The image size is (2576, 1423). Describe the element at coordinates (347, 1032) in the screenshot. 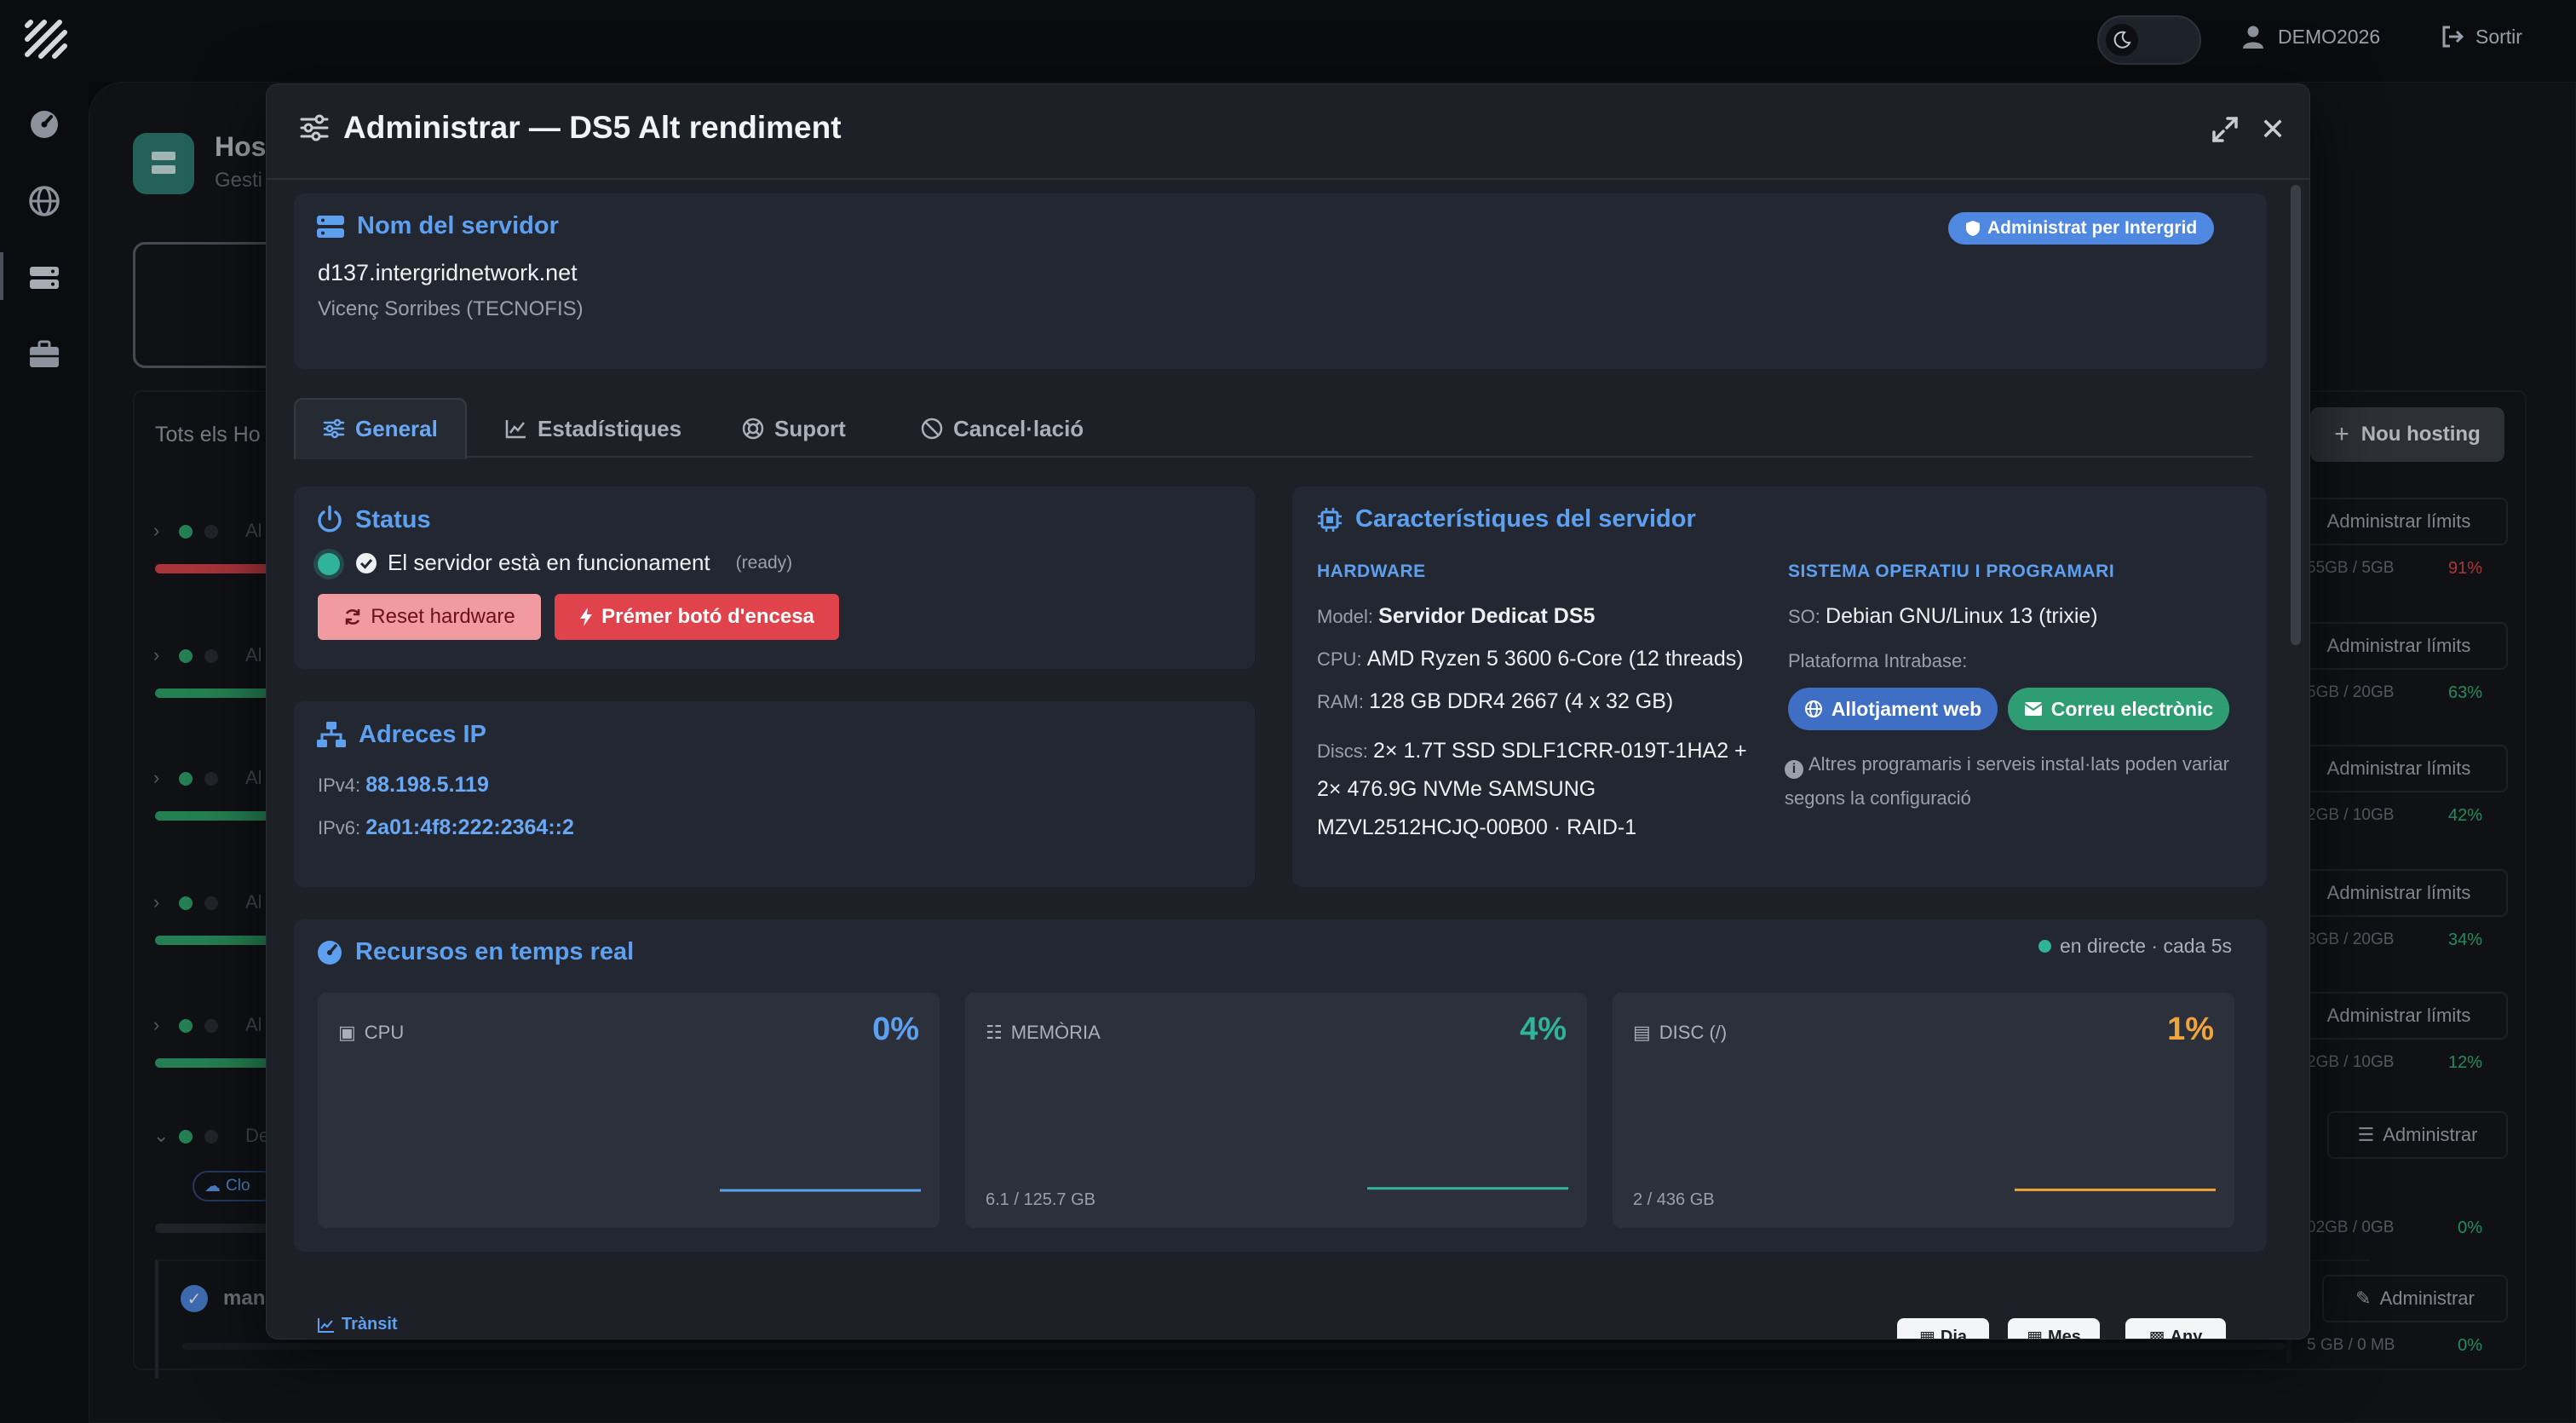

I see `chip-icon: ▣` at that location.